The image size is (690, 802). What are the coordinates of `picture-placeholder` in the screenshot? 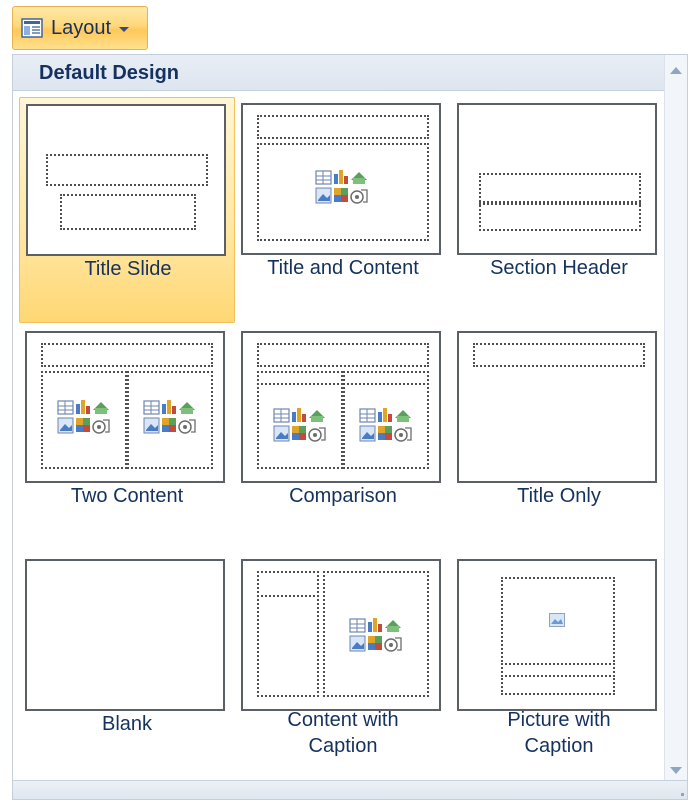 It's located at (558, 621).